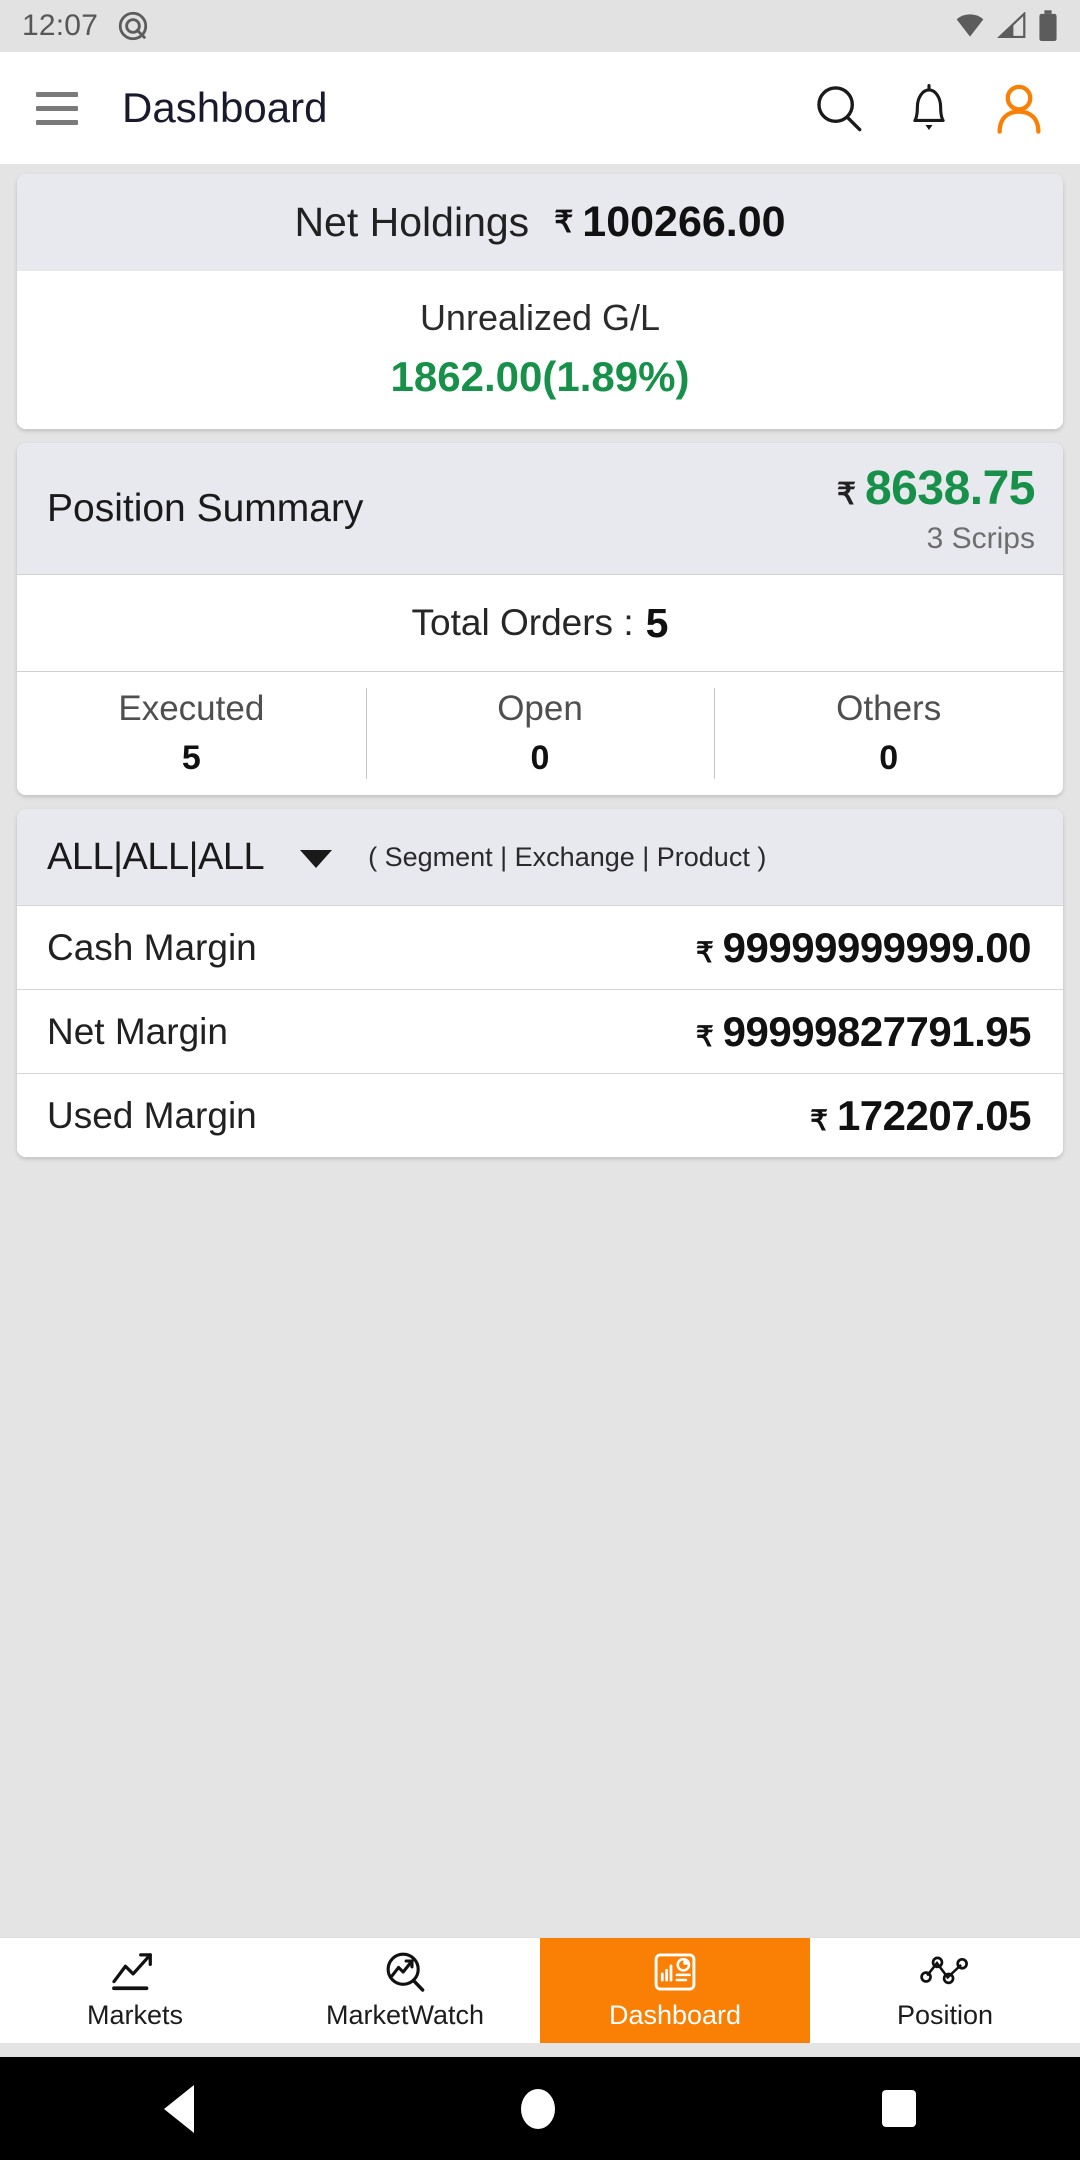 The width and height of the screenshot is (1080, 2160). What do you see at coordinates (191, 733) in the screenshot?
I see `orders-executed-cell: Executed 5` at bounding box center [191, 733].